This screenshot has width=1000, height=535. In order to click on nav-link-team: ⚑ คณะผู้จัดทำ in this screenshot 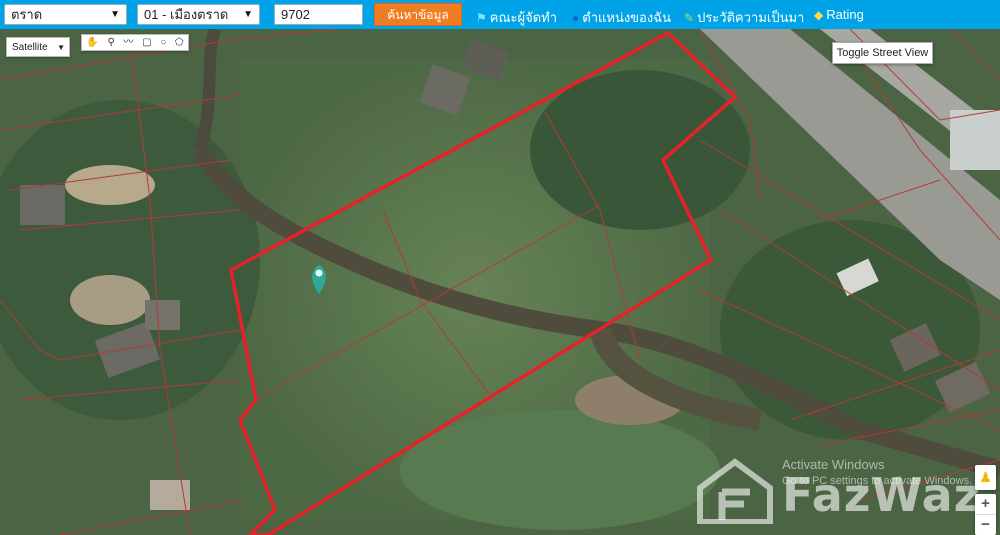, I will do `click(516, 17)`.